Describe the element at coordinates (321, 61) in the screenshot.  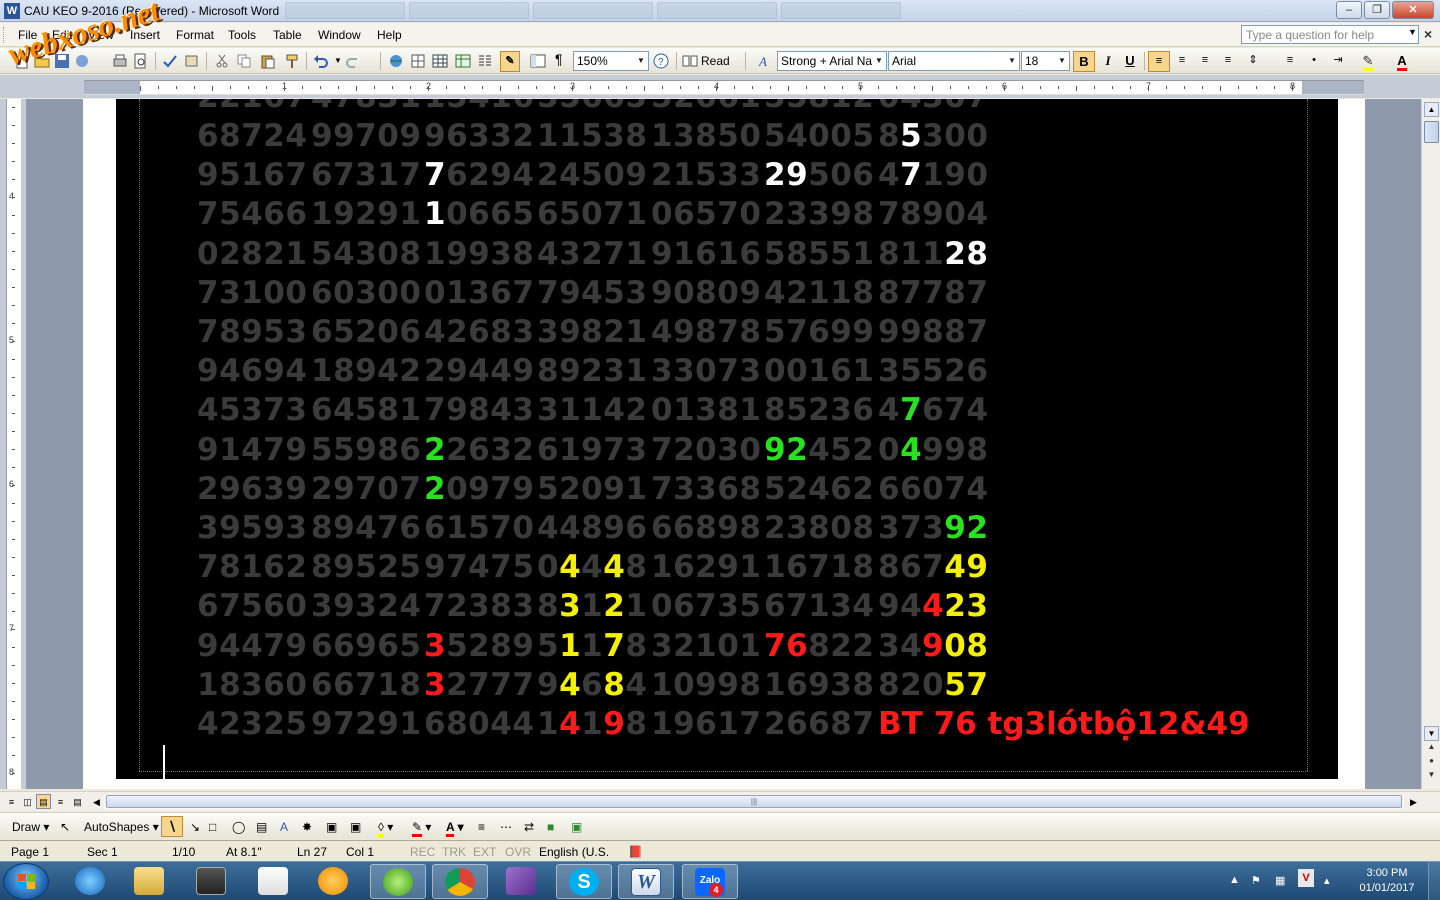
I see `undo-icon` at that location.